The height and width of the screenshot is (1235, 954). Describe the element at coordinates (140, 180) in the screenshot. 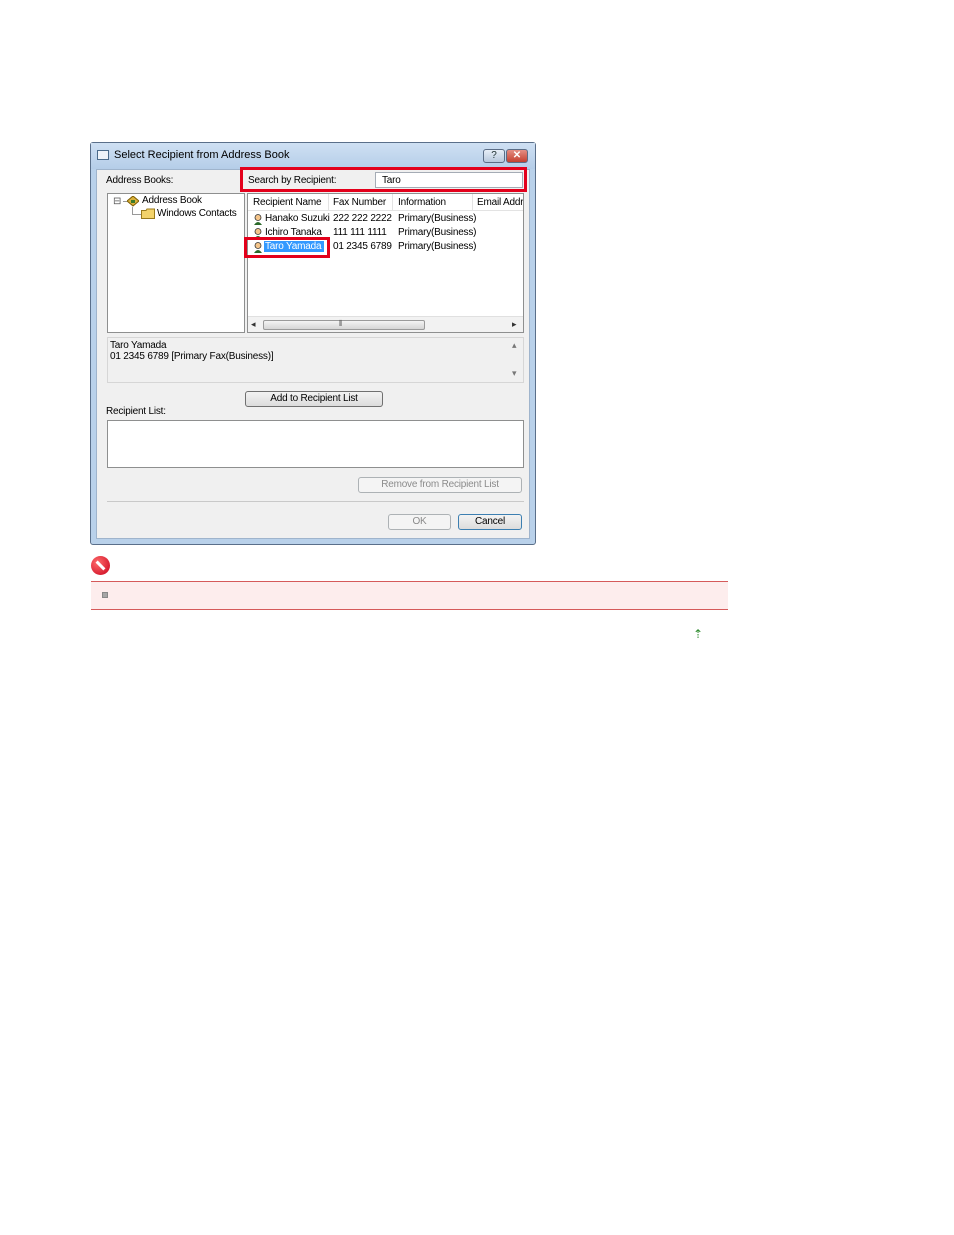

I see `address-books-label: Address Books:` at that location.